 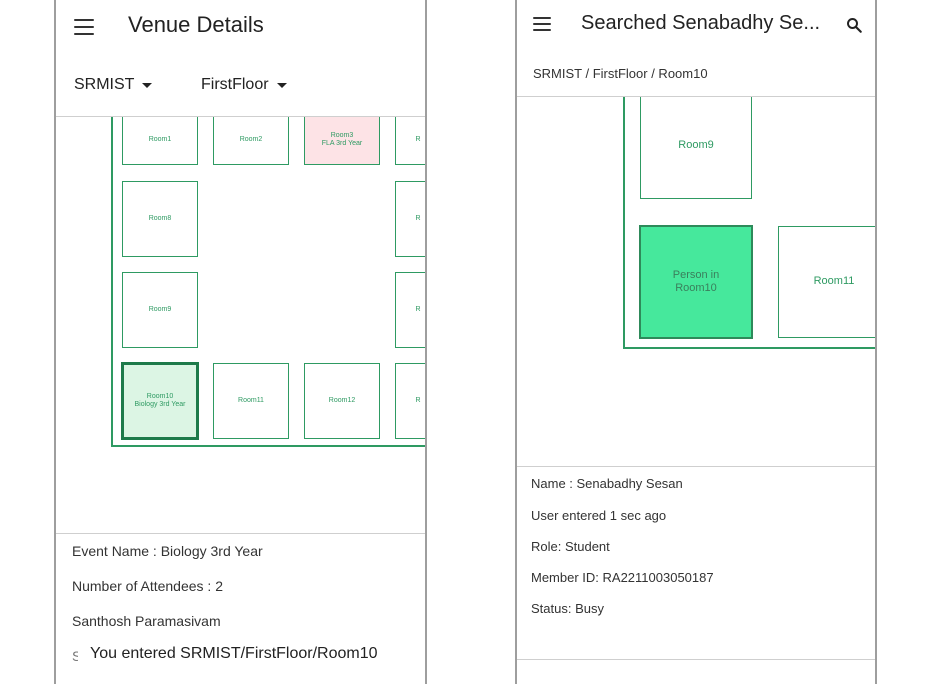 What do you see at coordinates (75, 656) in the screenshot?
I see `obscured-text: S` at bounding box center [75, 656].